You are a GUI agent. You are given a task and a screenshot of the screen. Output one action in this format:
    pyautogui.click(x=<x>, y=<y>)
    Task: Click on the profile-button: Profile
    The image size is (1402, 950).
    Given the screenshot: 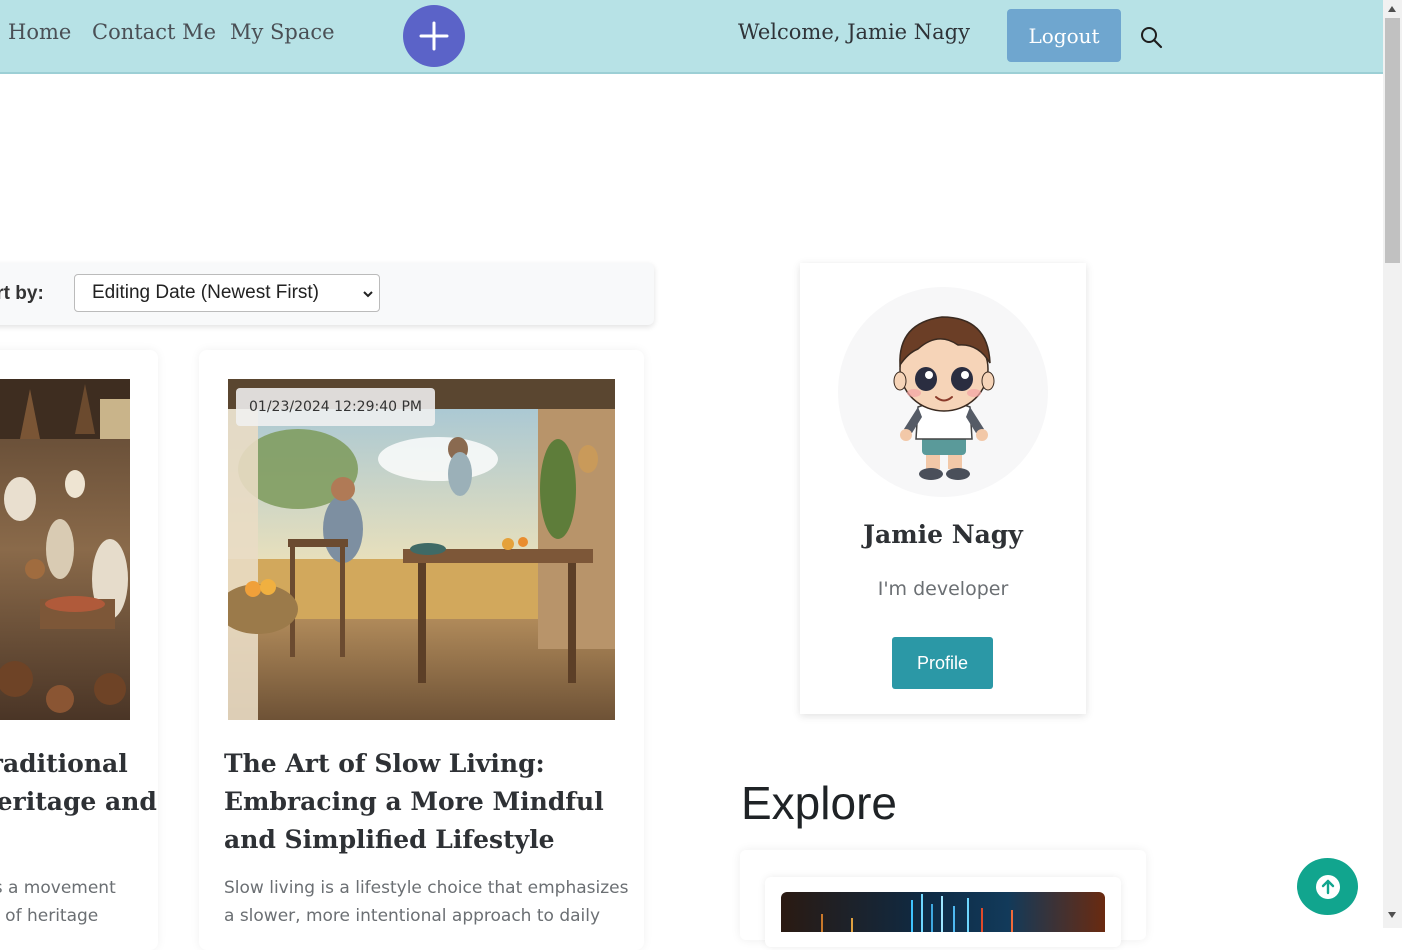 What is the action you would take?
    pyautogui.click(x=942, y=663)
    